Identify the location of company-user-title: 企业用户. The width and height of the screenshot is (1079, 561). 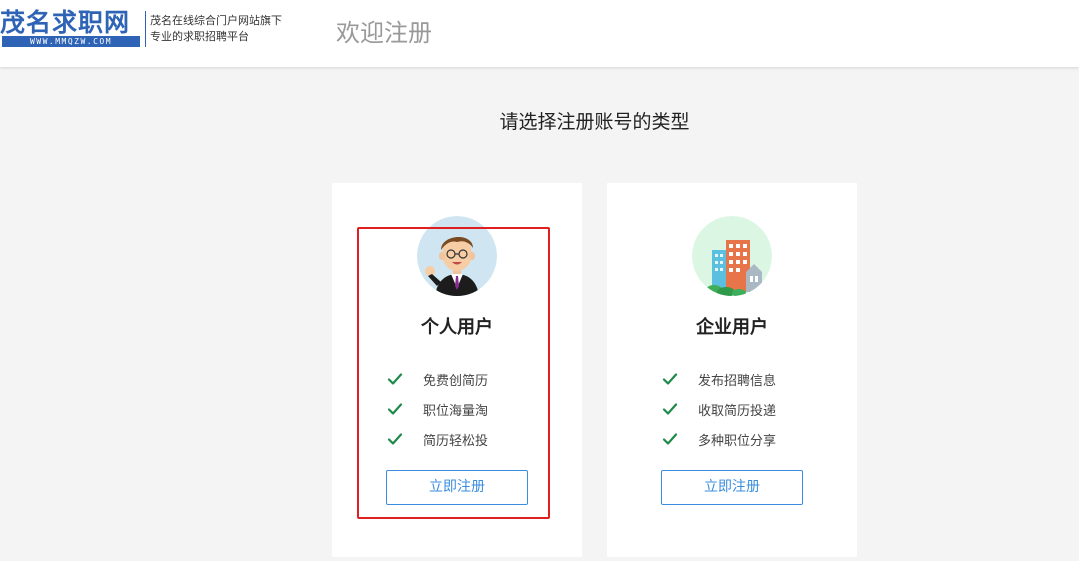
(732, 327).